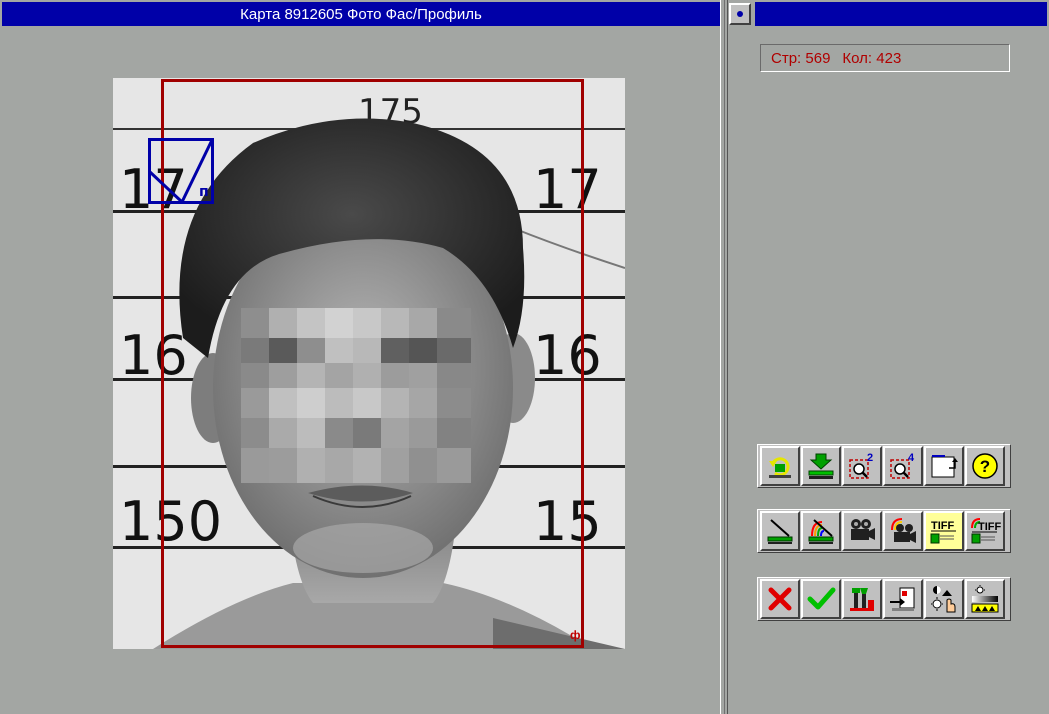 The width and height of the screenshot is (1049, 714). I want to click on rotate-icon, so click(780, 467).